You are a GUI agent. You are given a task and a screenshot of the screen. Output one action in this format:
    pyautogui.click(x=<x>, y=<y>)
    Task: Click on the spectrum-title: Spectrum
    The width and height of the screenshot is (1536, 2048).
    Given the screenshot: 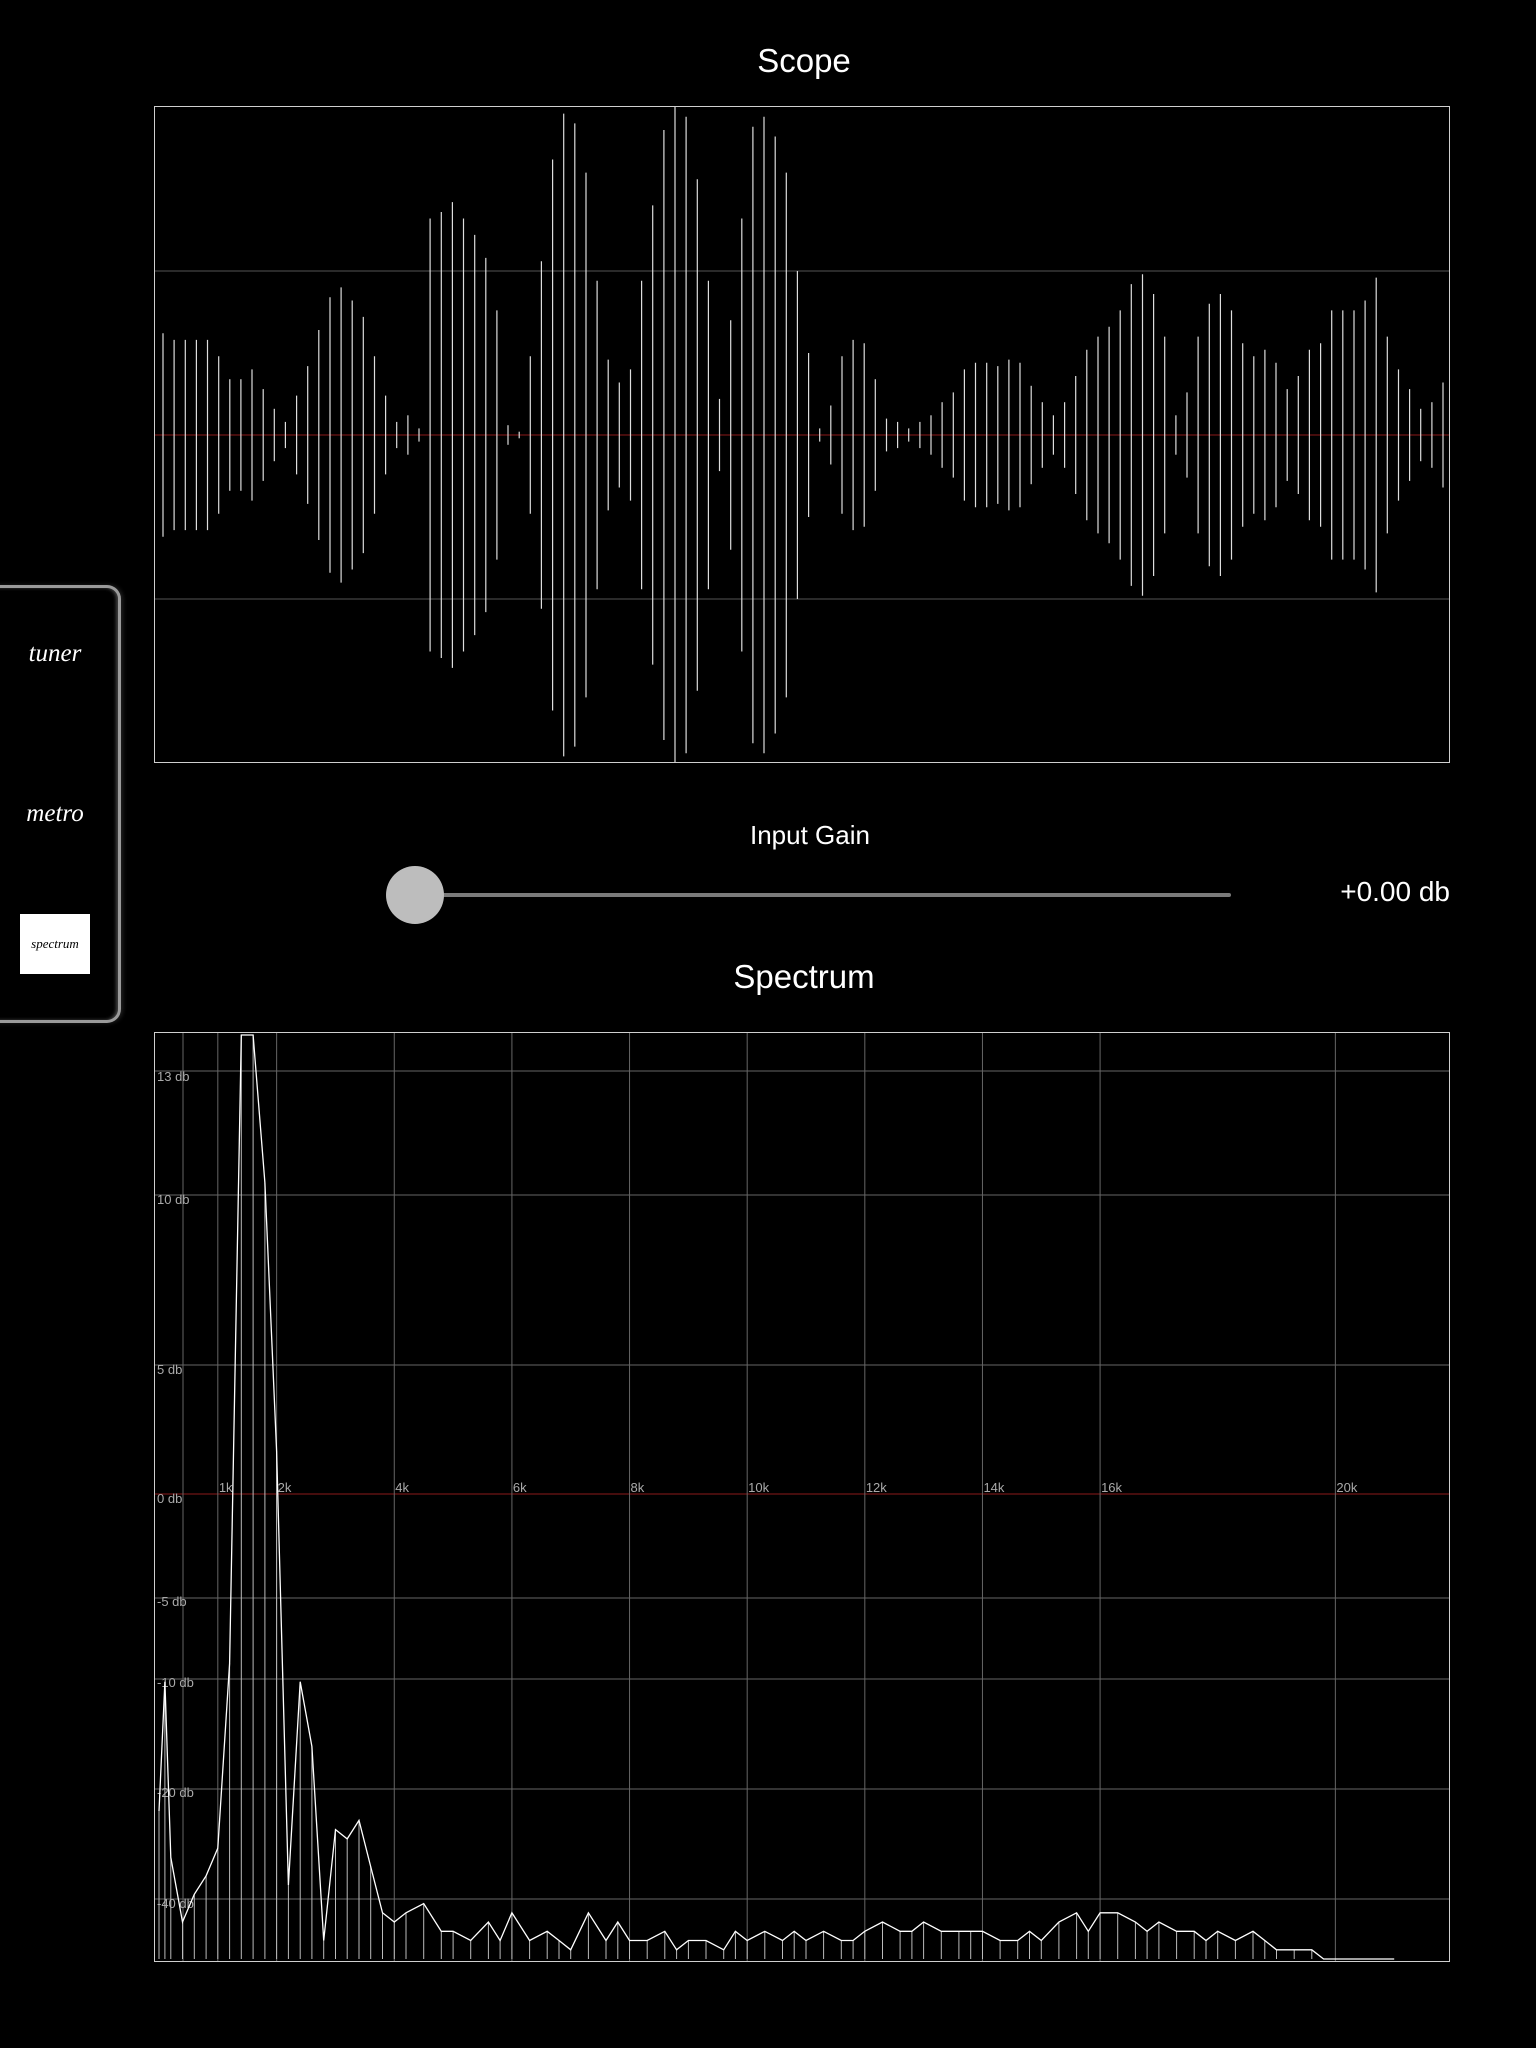 What is the action you would take?
    pyautogui.click(x=804, y=976)
    